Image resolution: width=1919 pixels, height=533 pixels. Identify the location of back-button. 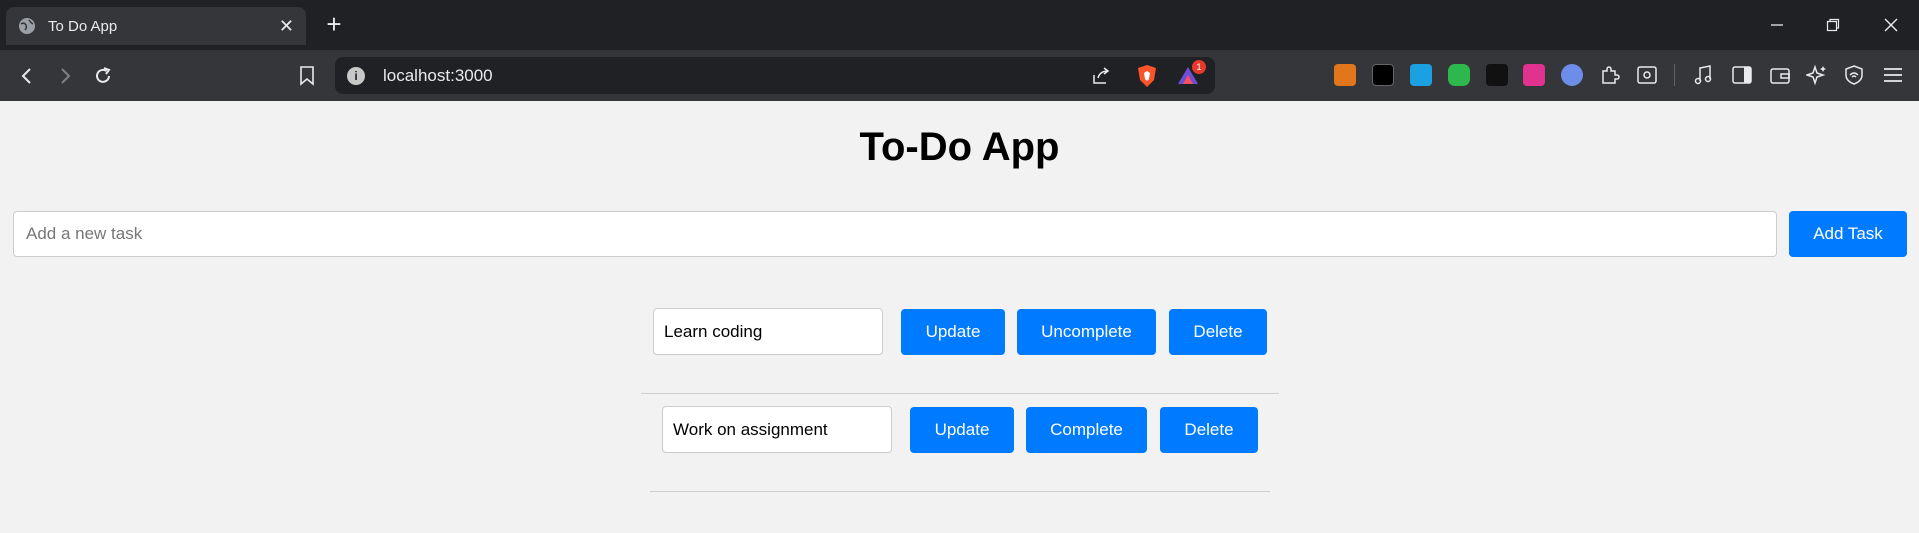
(27, 76).